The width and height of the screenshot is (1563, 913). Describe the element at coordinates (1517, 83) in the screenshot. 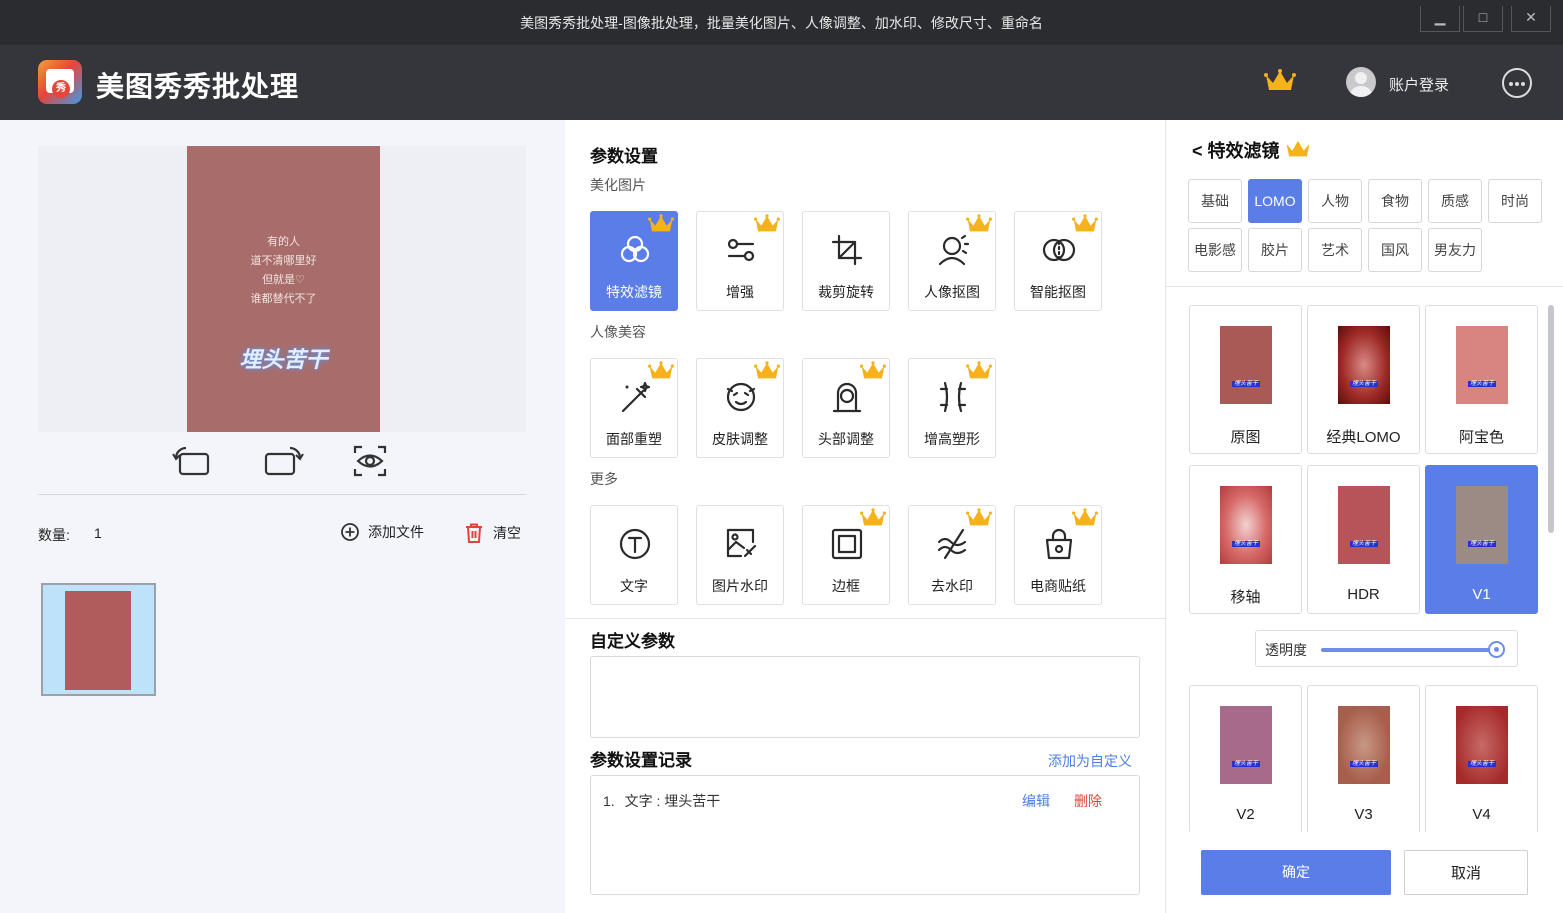

I see `more-menu-icon` at that location.